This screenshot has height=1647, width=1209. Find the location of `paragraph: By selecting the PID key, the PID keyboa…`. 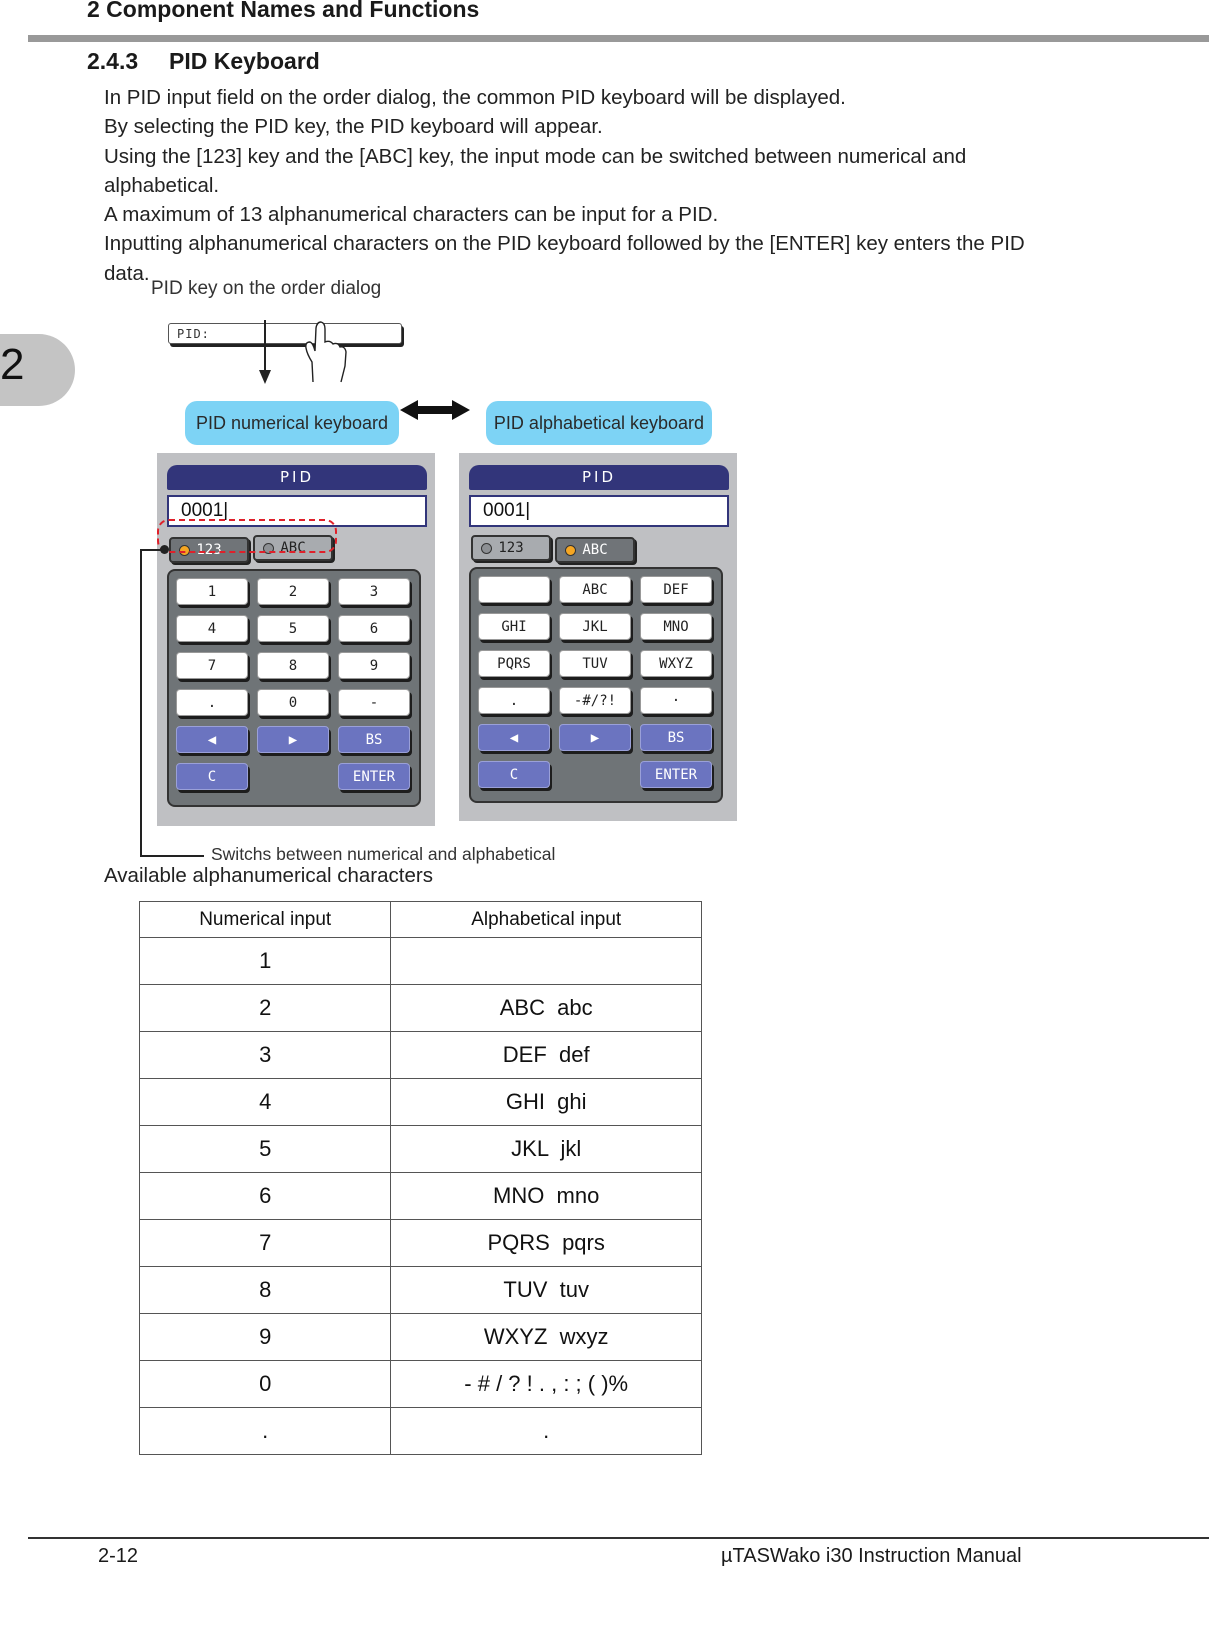

paragraph: By selecting the PID key, the PID keyboa… is located at coordinates (353, 127).